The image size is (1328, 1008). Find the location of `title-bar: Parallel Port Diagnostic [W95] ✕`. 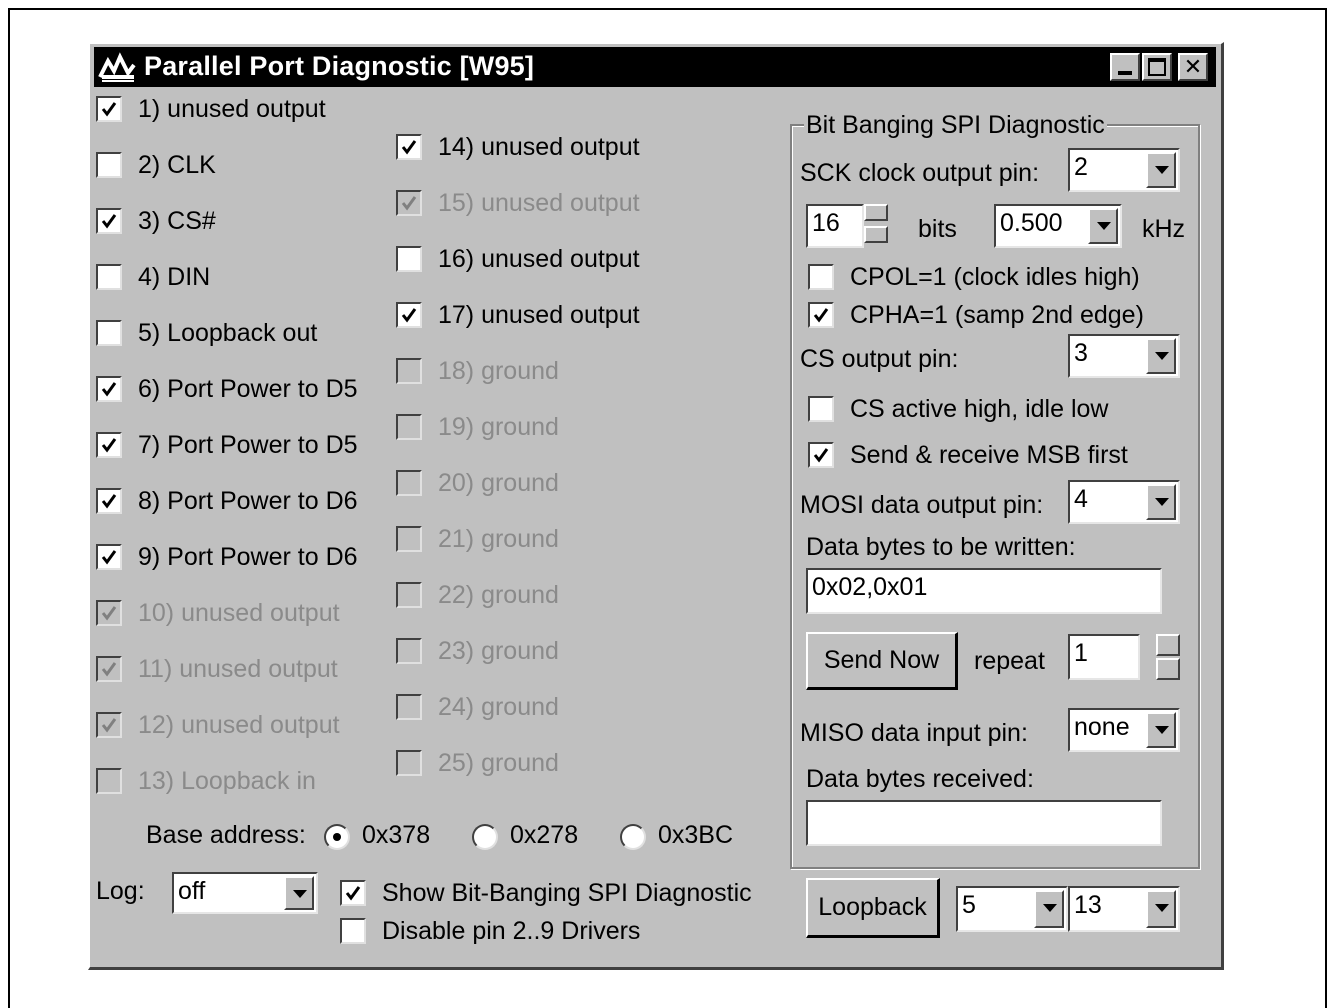

title-bar: Parallel Port Diagnostic [W95] ✕ is located at coordinates (655, 67).